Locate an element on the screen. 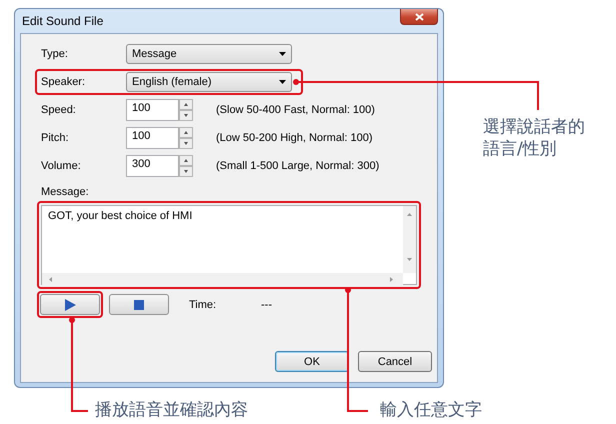 The height and width of the screenshot is (424, 616). dropdown: Message is located at coordinates (209, 54).